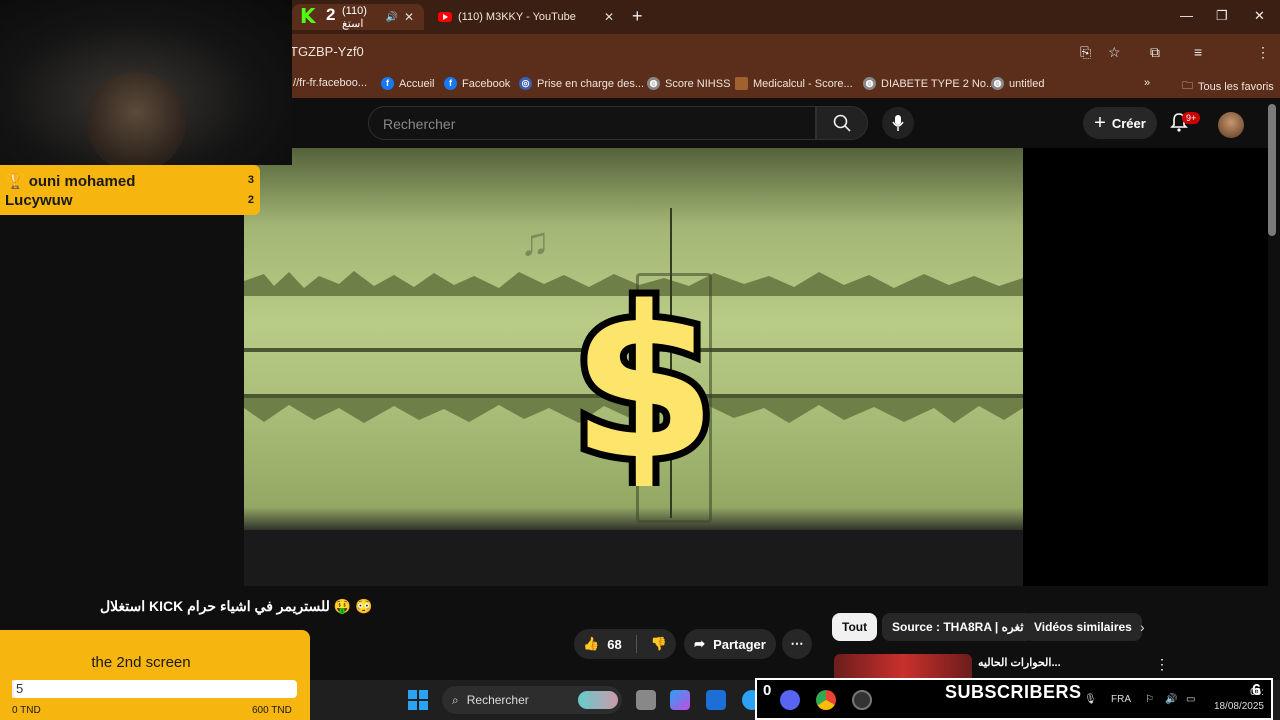 Image resolution: width=1280 pixels, height=720 pixels. I want to click on maximize-button: ❐, so click(1222, 16).